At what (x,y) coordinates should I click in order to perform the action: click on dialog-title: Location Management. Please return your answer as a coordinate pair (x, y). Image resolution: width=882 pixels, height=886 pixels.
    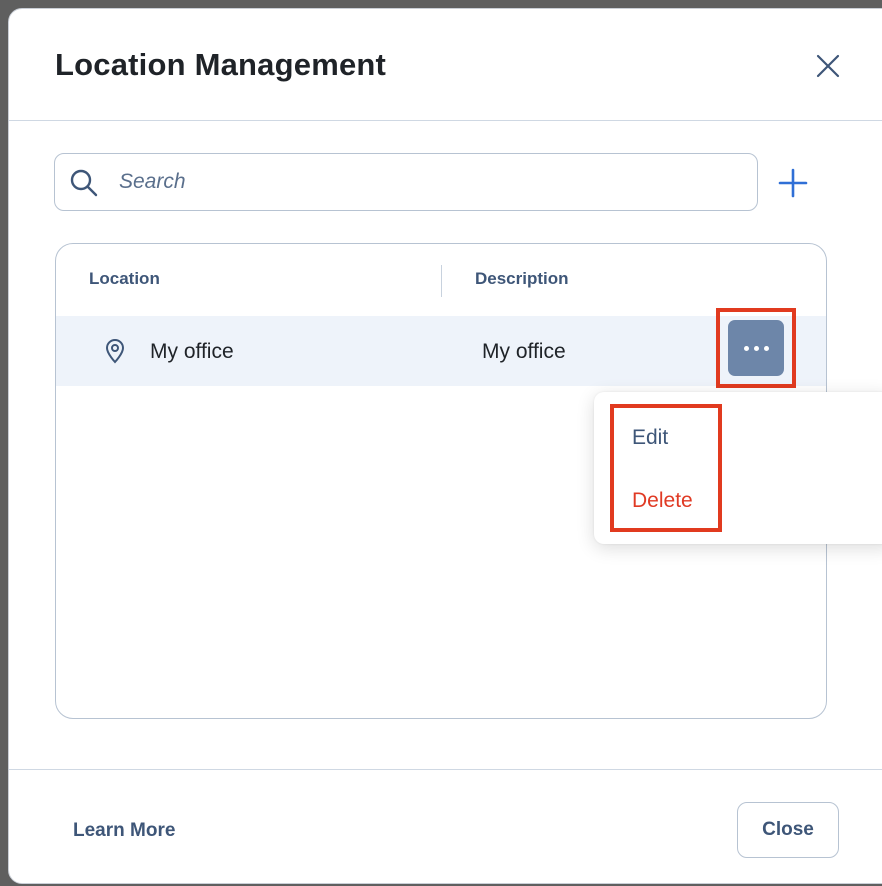
    Looking at the image, I should click on (221, 64).